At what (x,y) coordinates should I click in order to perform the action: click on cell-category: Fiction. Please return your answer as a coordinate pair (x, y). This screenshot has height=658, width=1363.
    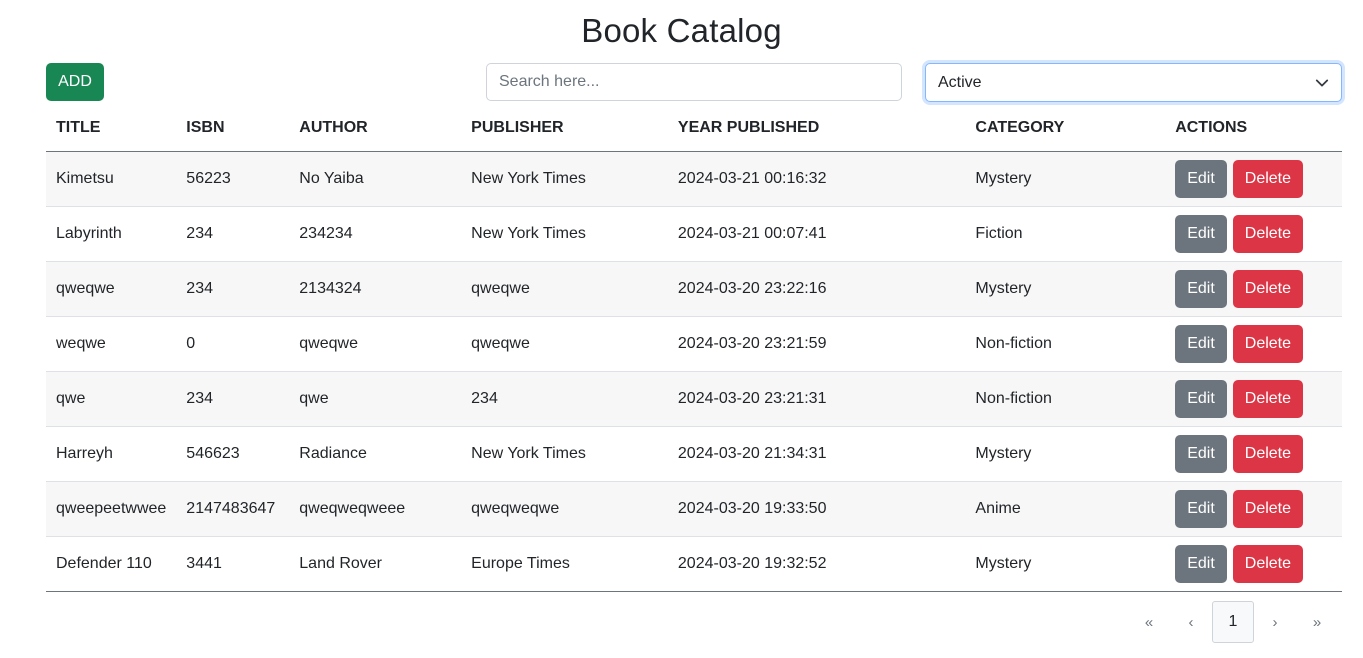
    Looking at the image, I should click on (1065, 234).